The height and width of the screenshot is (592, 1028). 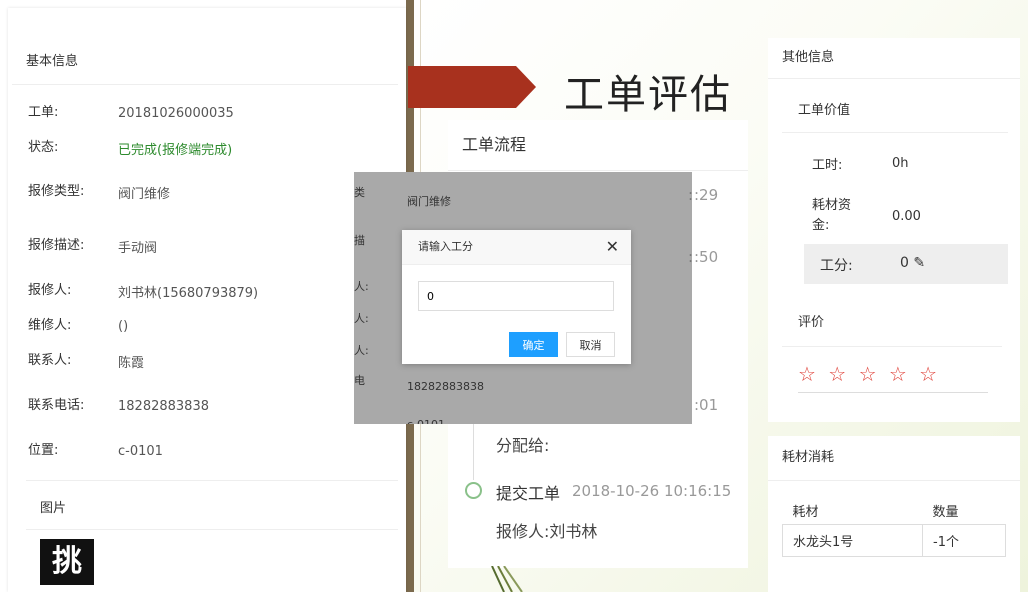 I want to click on materials-title: 耗材消耗, so click(x=894, y=458).